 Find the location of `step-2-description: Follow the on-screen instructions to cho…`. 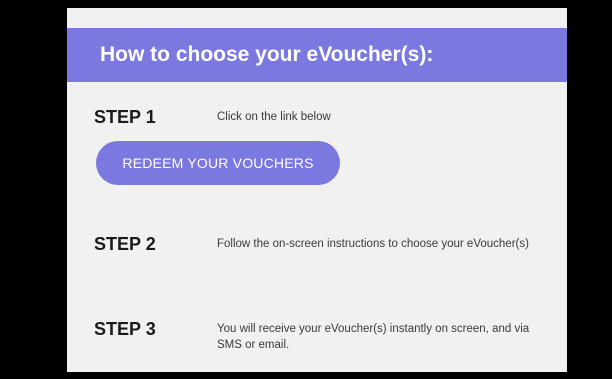

step-2-description: Follow the on-screen instructions to cho… is located at coordinates (373, 244).